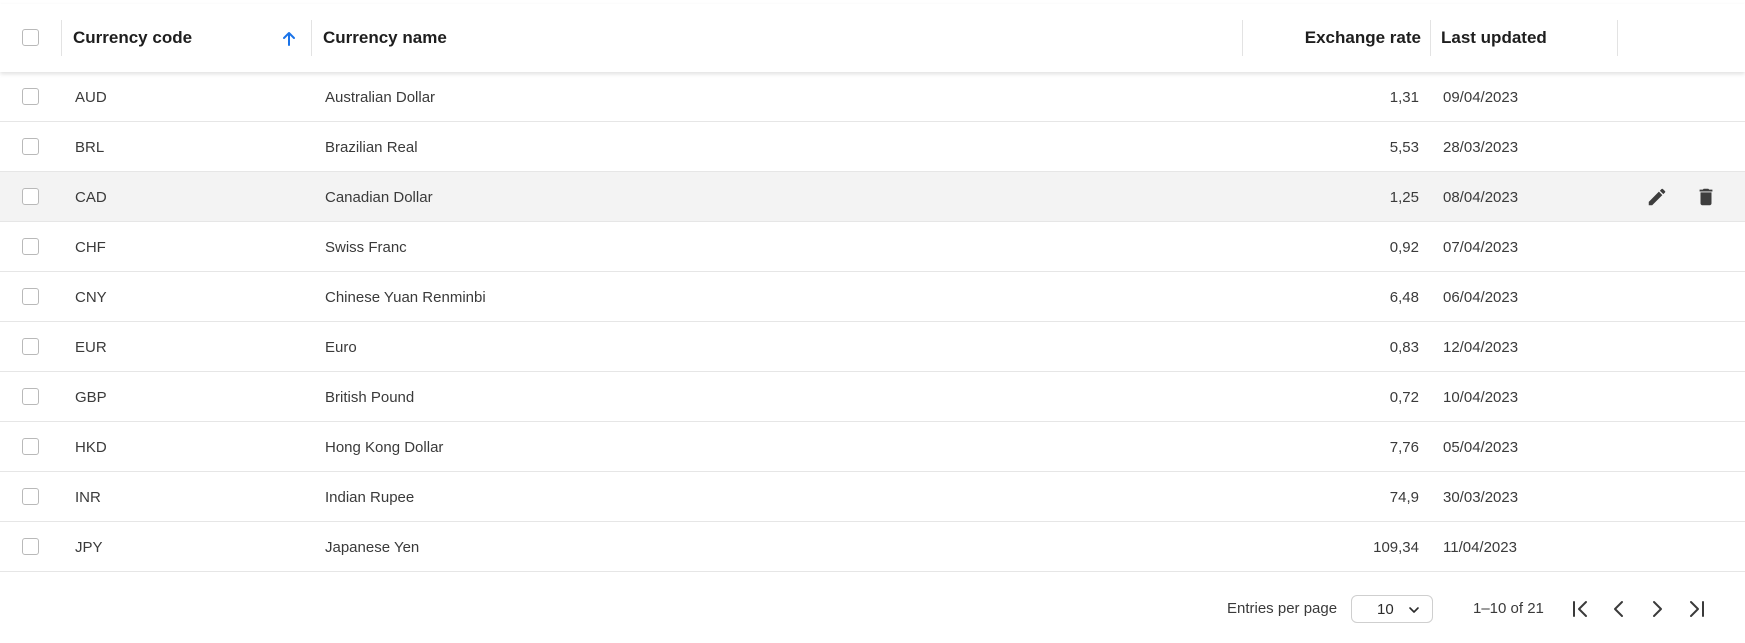 Image resolution: width=1745 pixels, height=643 pixels. I want to click on cell-currency-name: Indian Rupee, so click(370, 497).